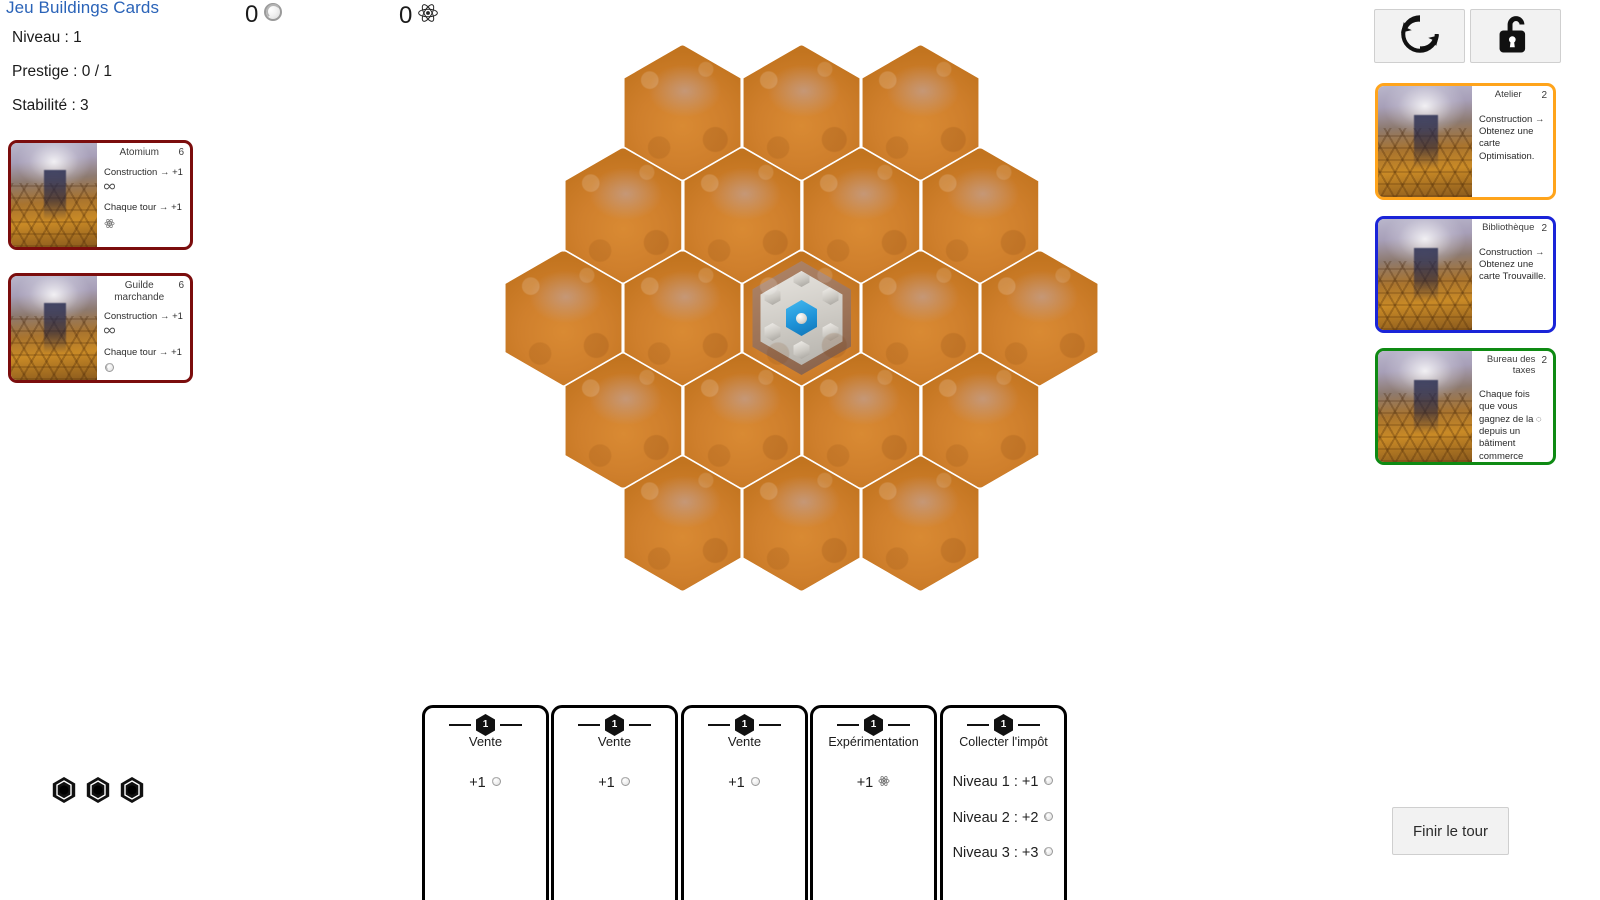 This screenshot has height=900, width=1600. Describe the element at coordinates (995, 782) in the screenshot. I see `action-effect-text: Niveau 1 : +1` at that location.